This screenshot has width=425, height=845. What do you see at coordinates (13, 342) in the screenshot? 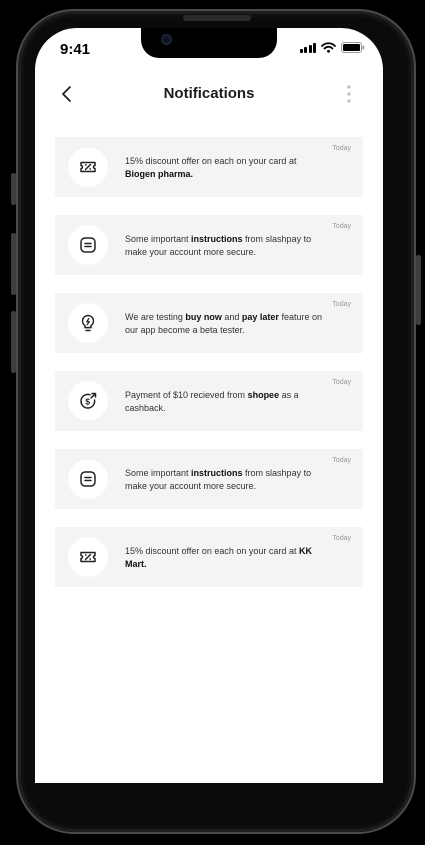
I see `volume-down-button` at bounding box center [13, 342].